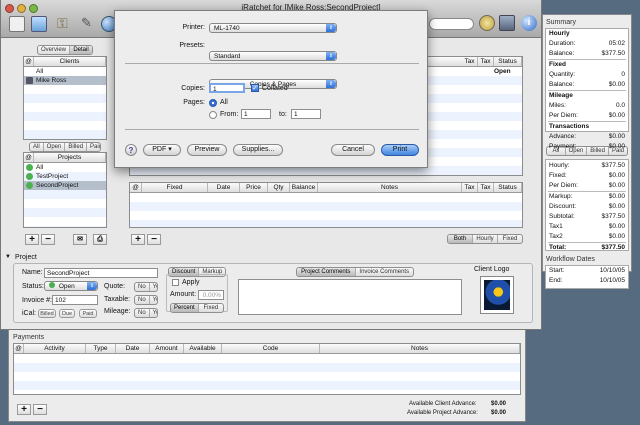  Describe the element at coordinates (47, 313) in the screenshot. I see `ical-billed: Billed` at that location.